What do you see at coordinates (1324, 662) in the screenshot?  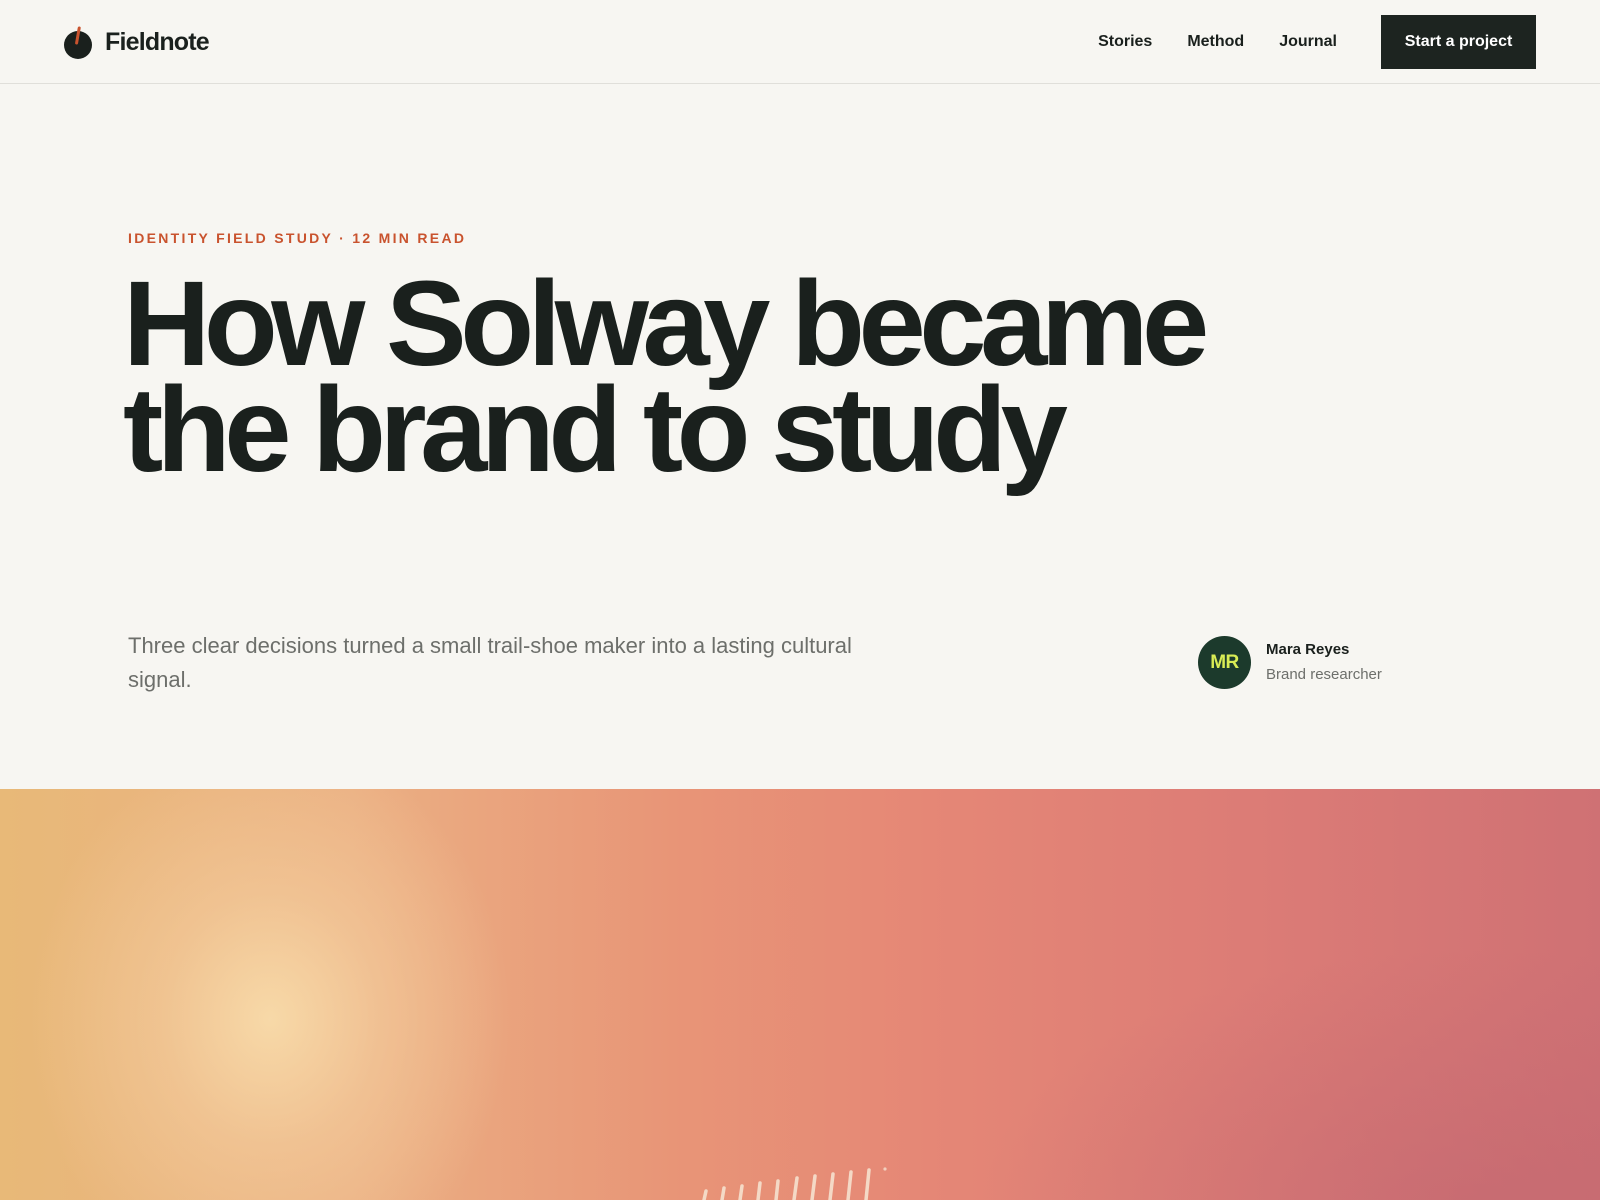 I see `author-info: Mara Reyes Brand researcher` at bounding box center [1324, 662].